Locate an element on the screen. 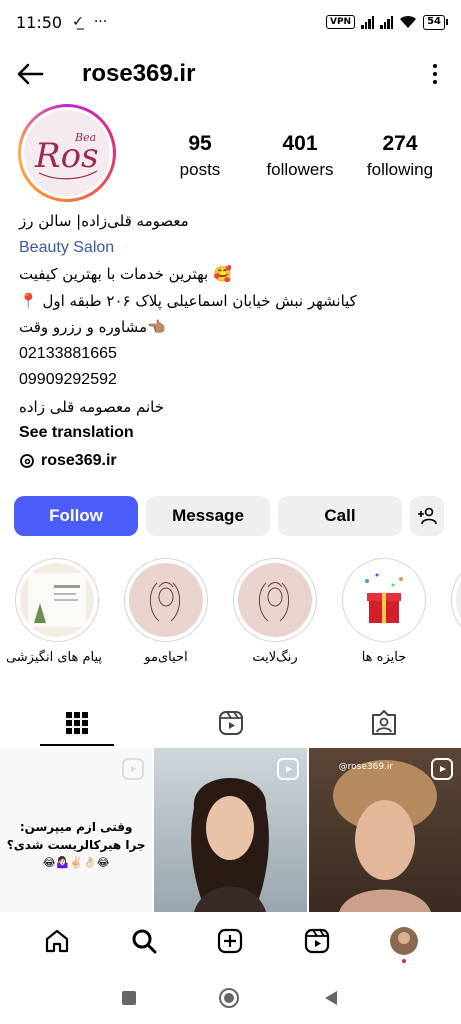  nav-reels is located at coordinates (317, 941).